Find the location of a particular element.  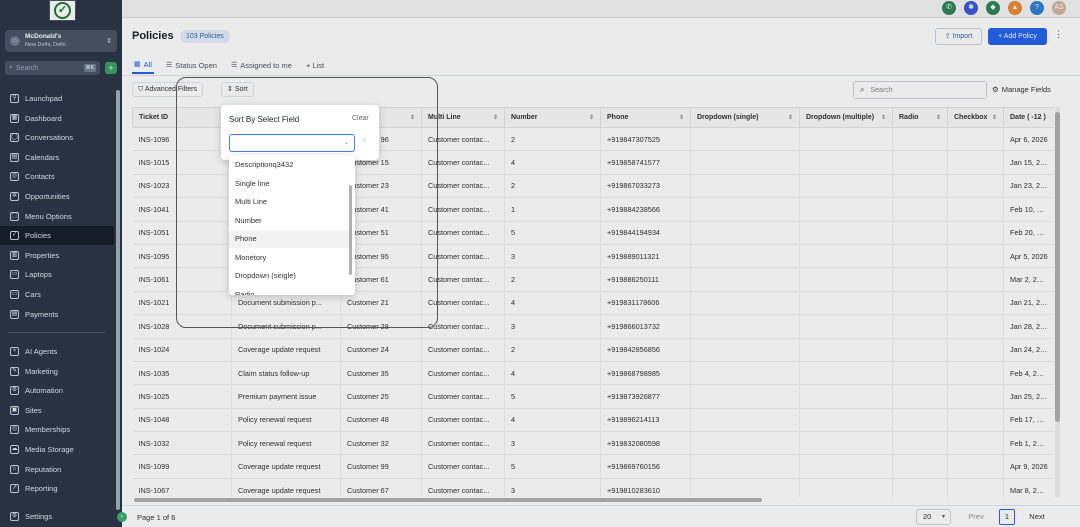

sidebar-item-launchpad: ⚲ Launchpad is located at coordinates (57, 98).